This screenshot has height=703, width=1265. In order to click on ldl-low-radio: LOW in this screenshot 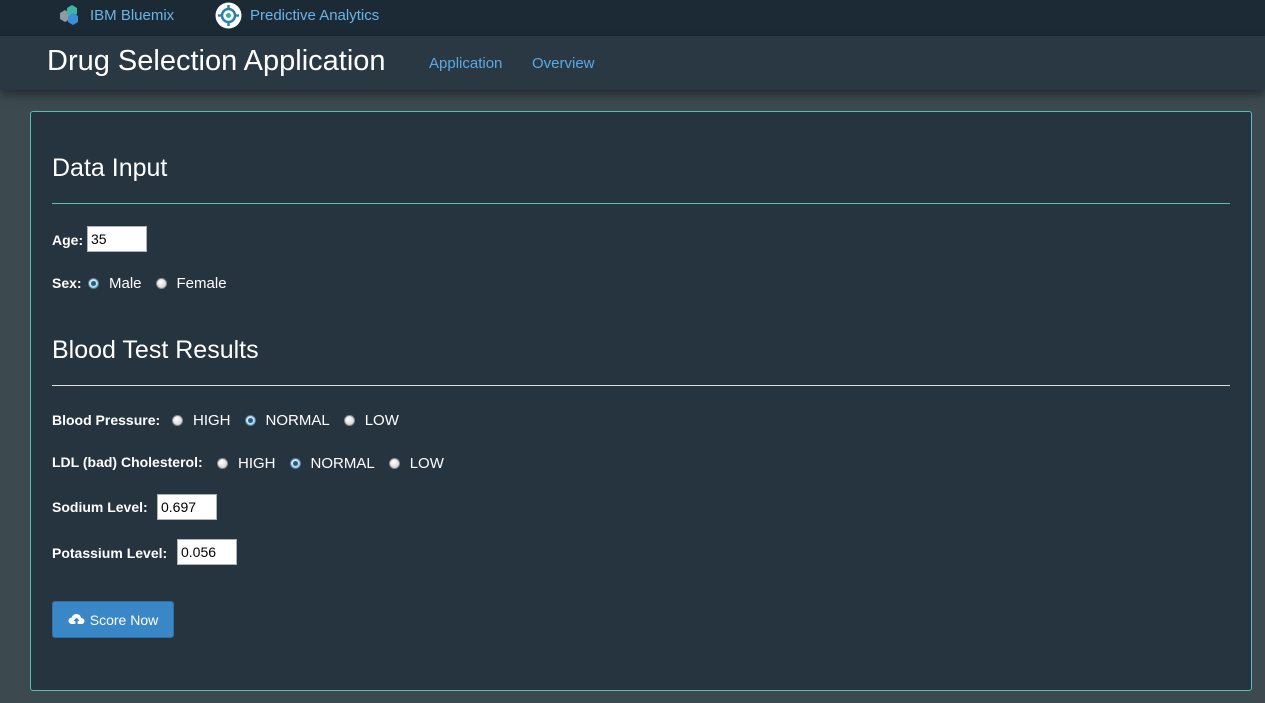, I will do `click(416, 463)`.